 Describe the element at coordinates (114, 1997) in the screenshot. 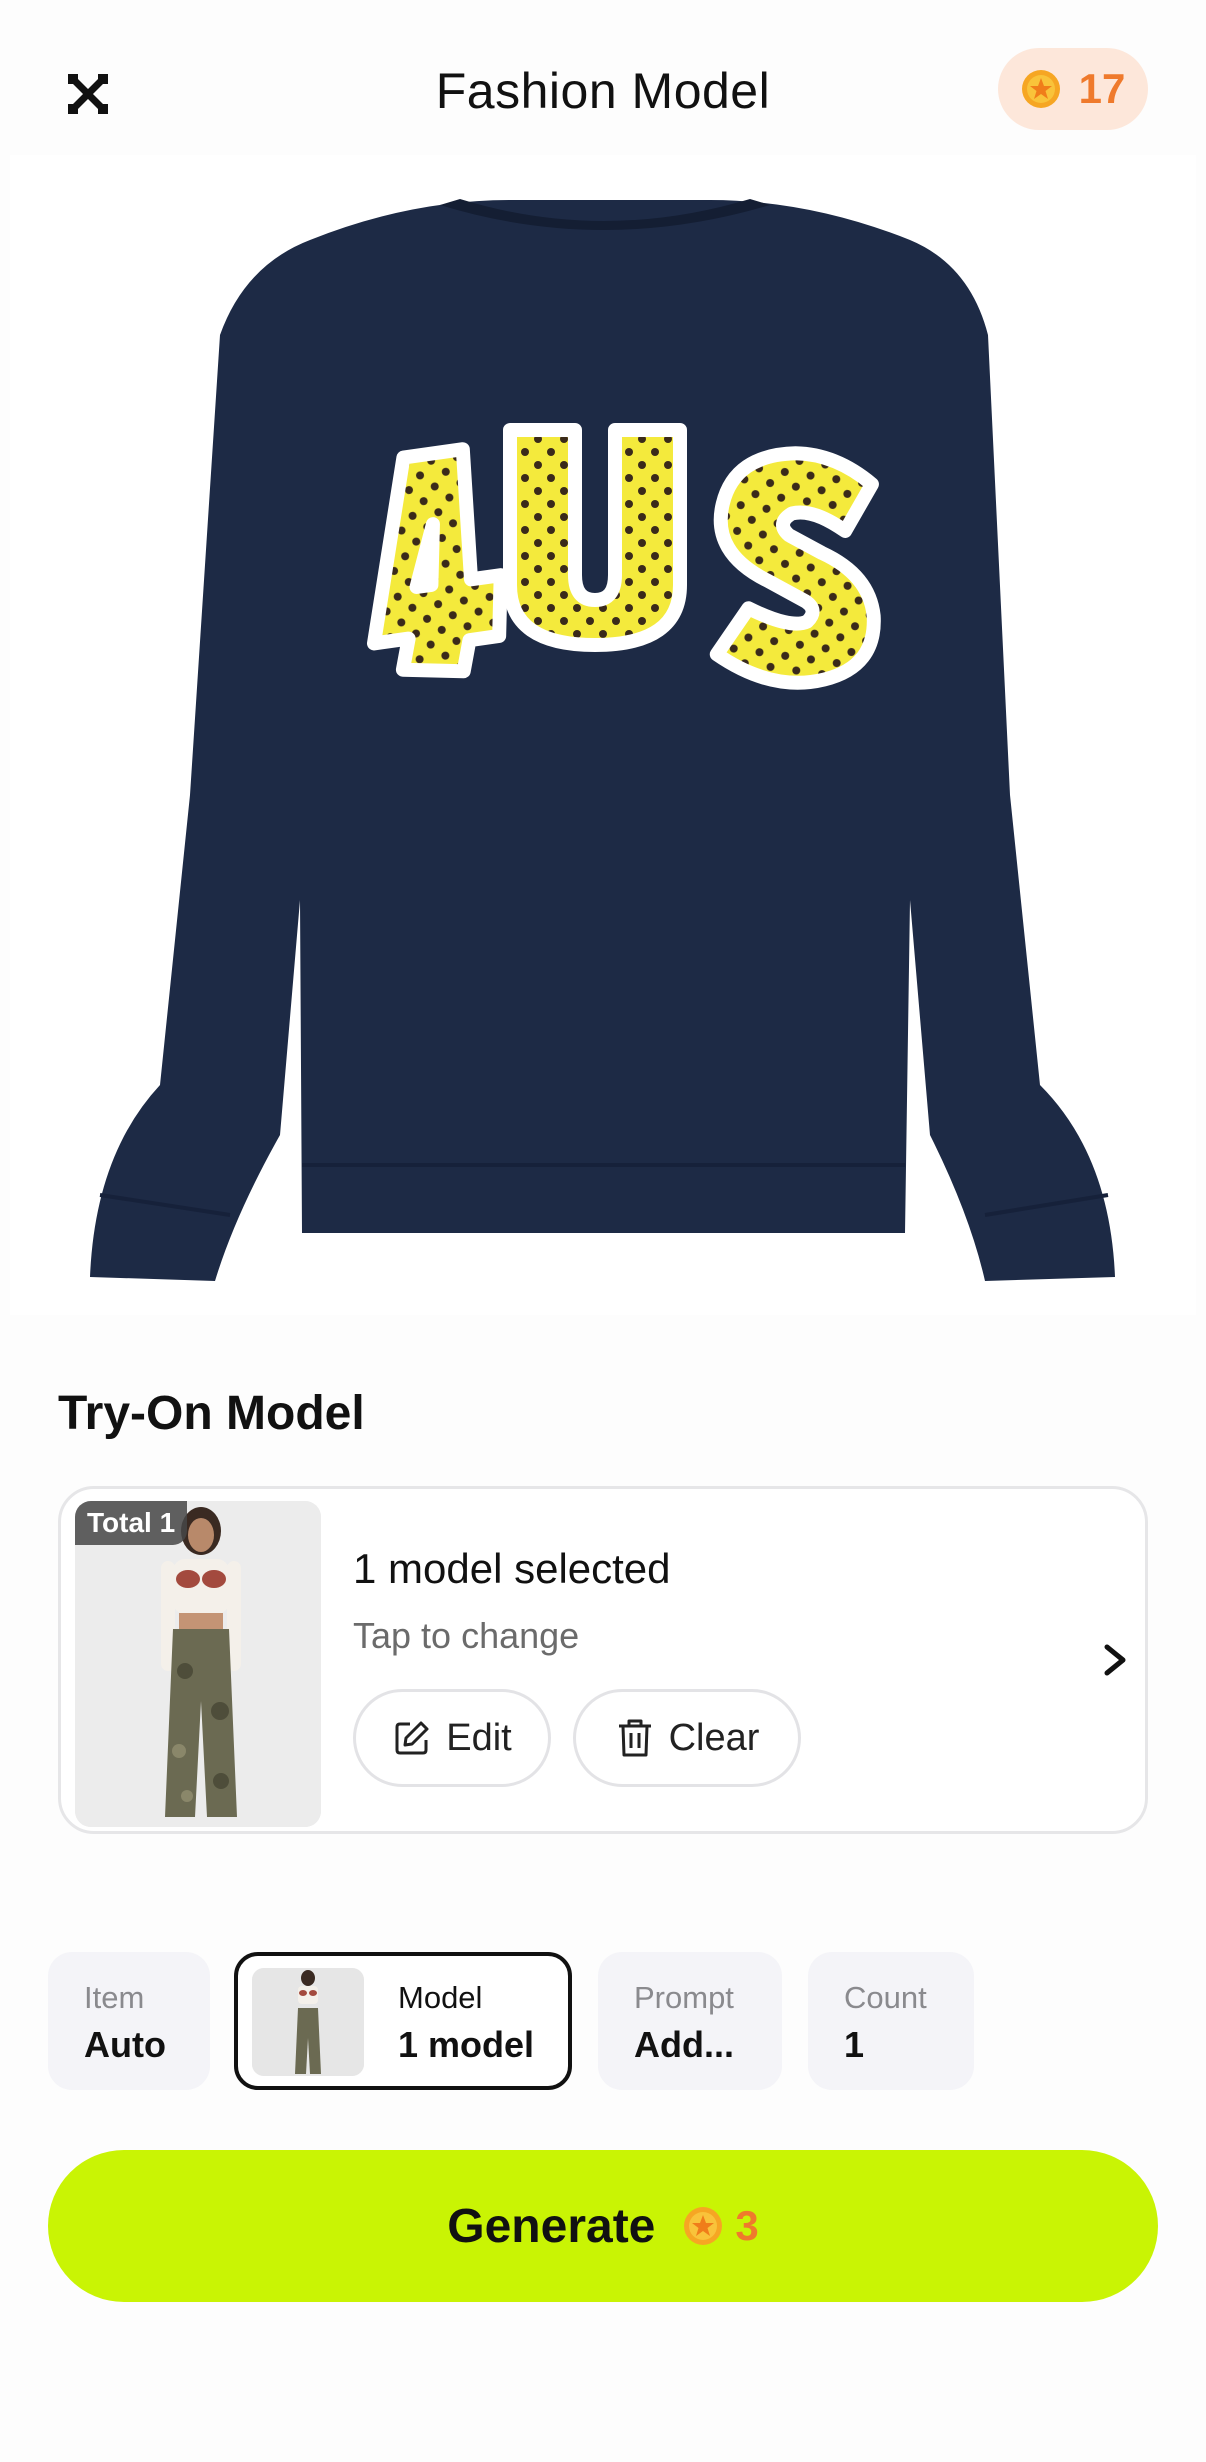

I see `option-item-label: Item` at that location.